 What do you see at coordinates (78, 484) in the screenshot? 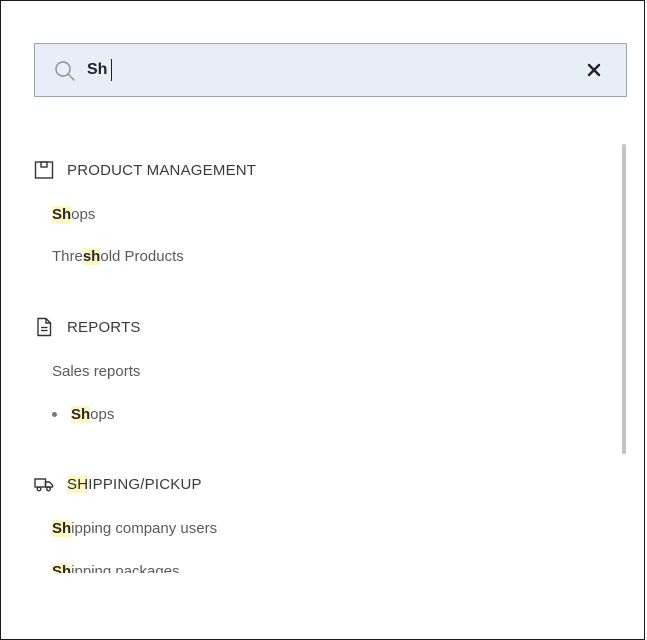
I see `match-highlight: SH` at bounding box center [78, 484].